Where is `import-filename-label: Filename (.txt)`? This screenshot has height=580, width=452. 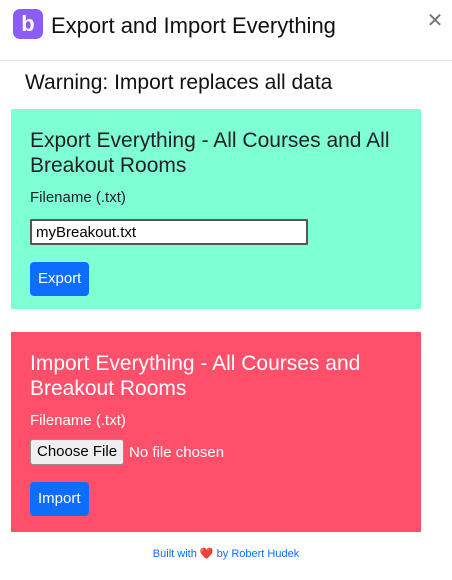 import-filename-label: Filename (.txt) is located at coordinates (78, 420).